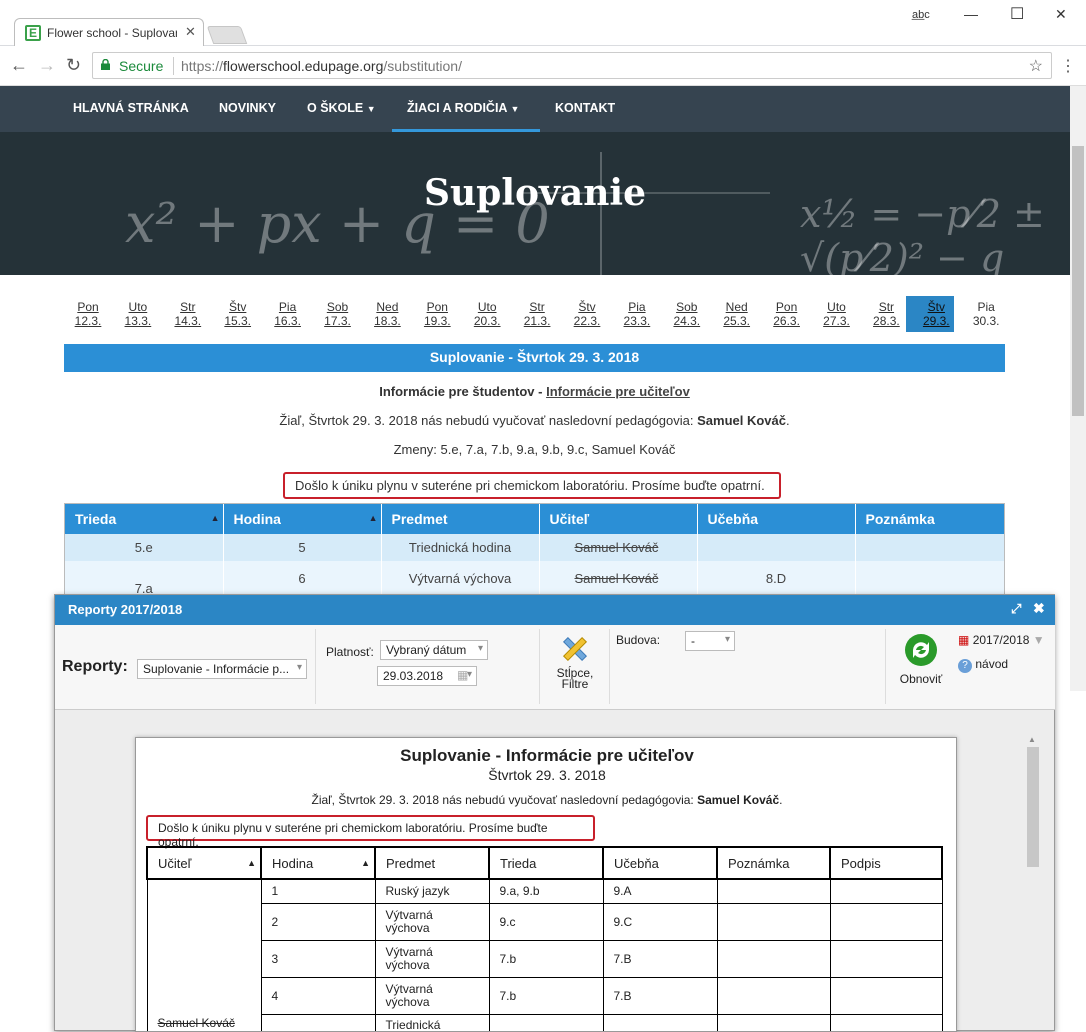 Image resolution: width=1086 pixels, height=1032 pixels. What do you see at coordinates (544, 954) in the screenshot?
I see `table-row: Samuel Kováč 1 Ruský jazyk 9.a, 9.b 9.A` at bounding box center [544, 954].